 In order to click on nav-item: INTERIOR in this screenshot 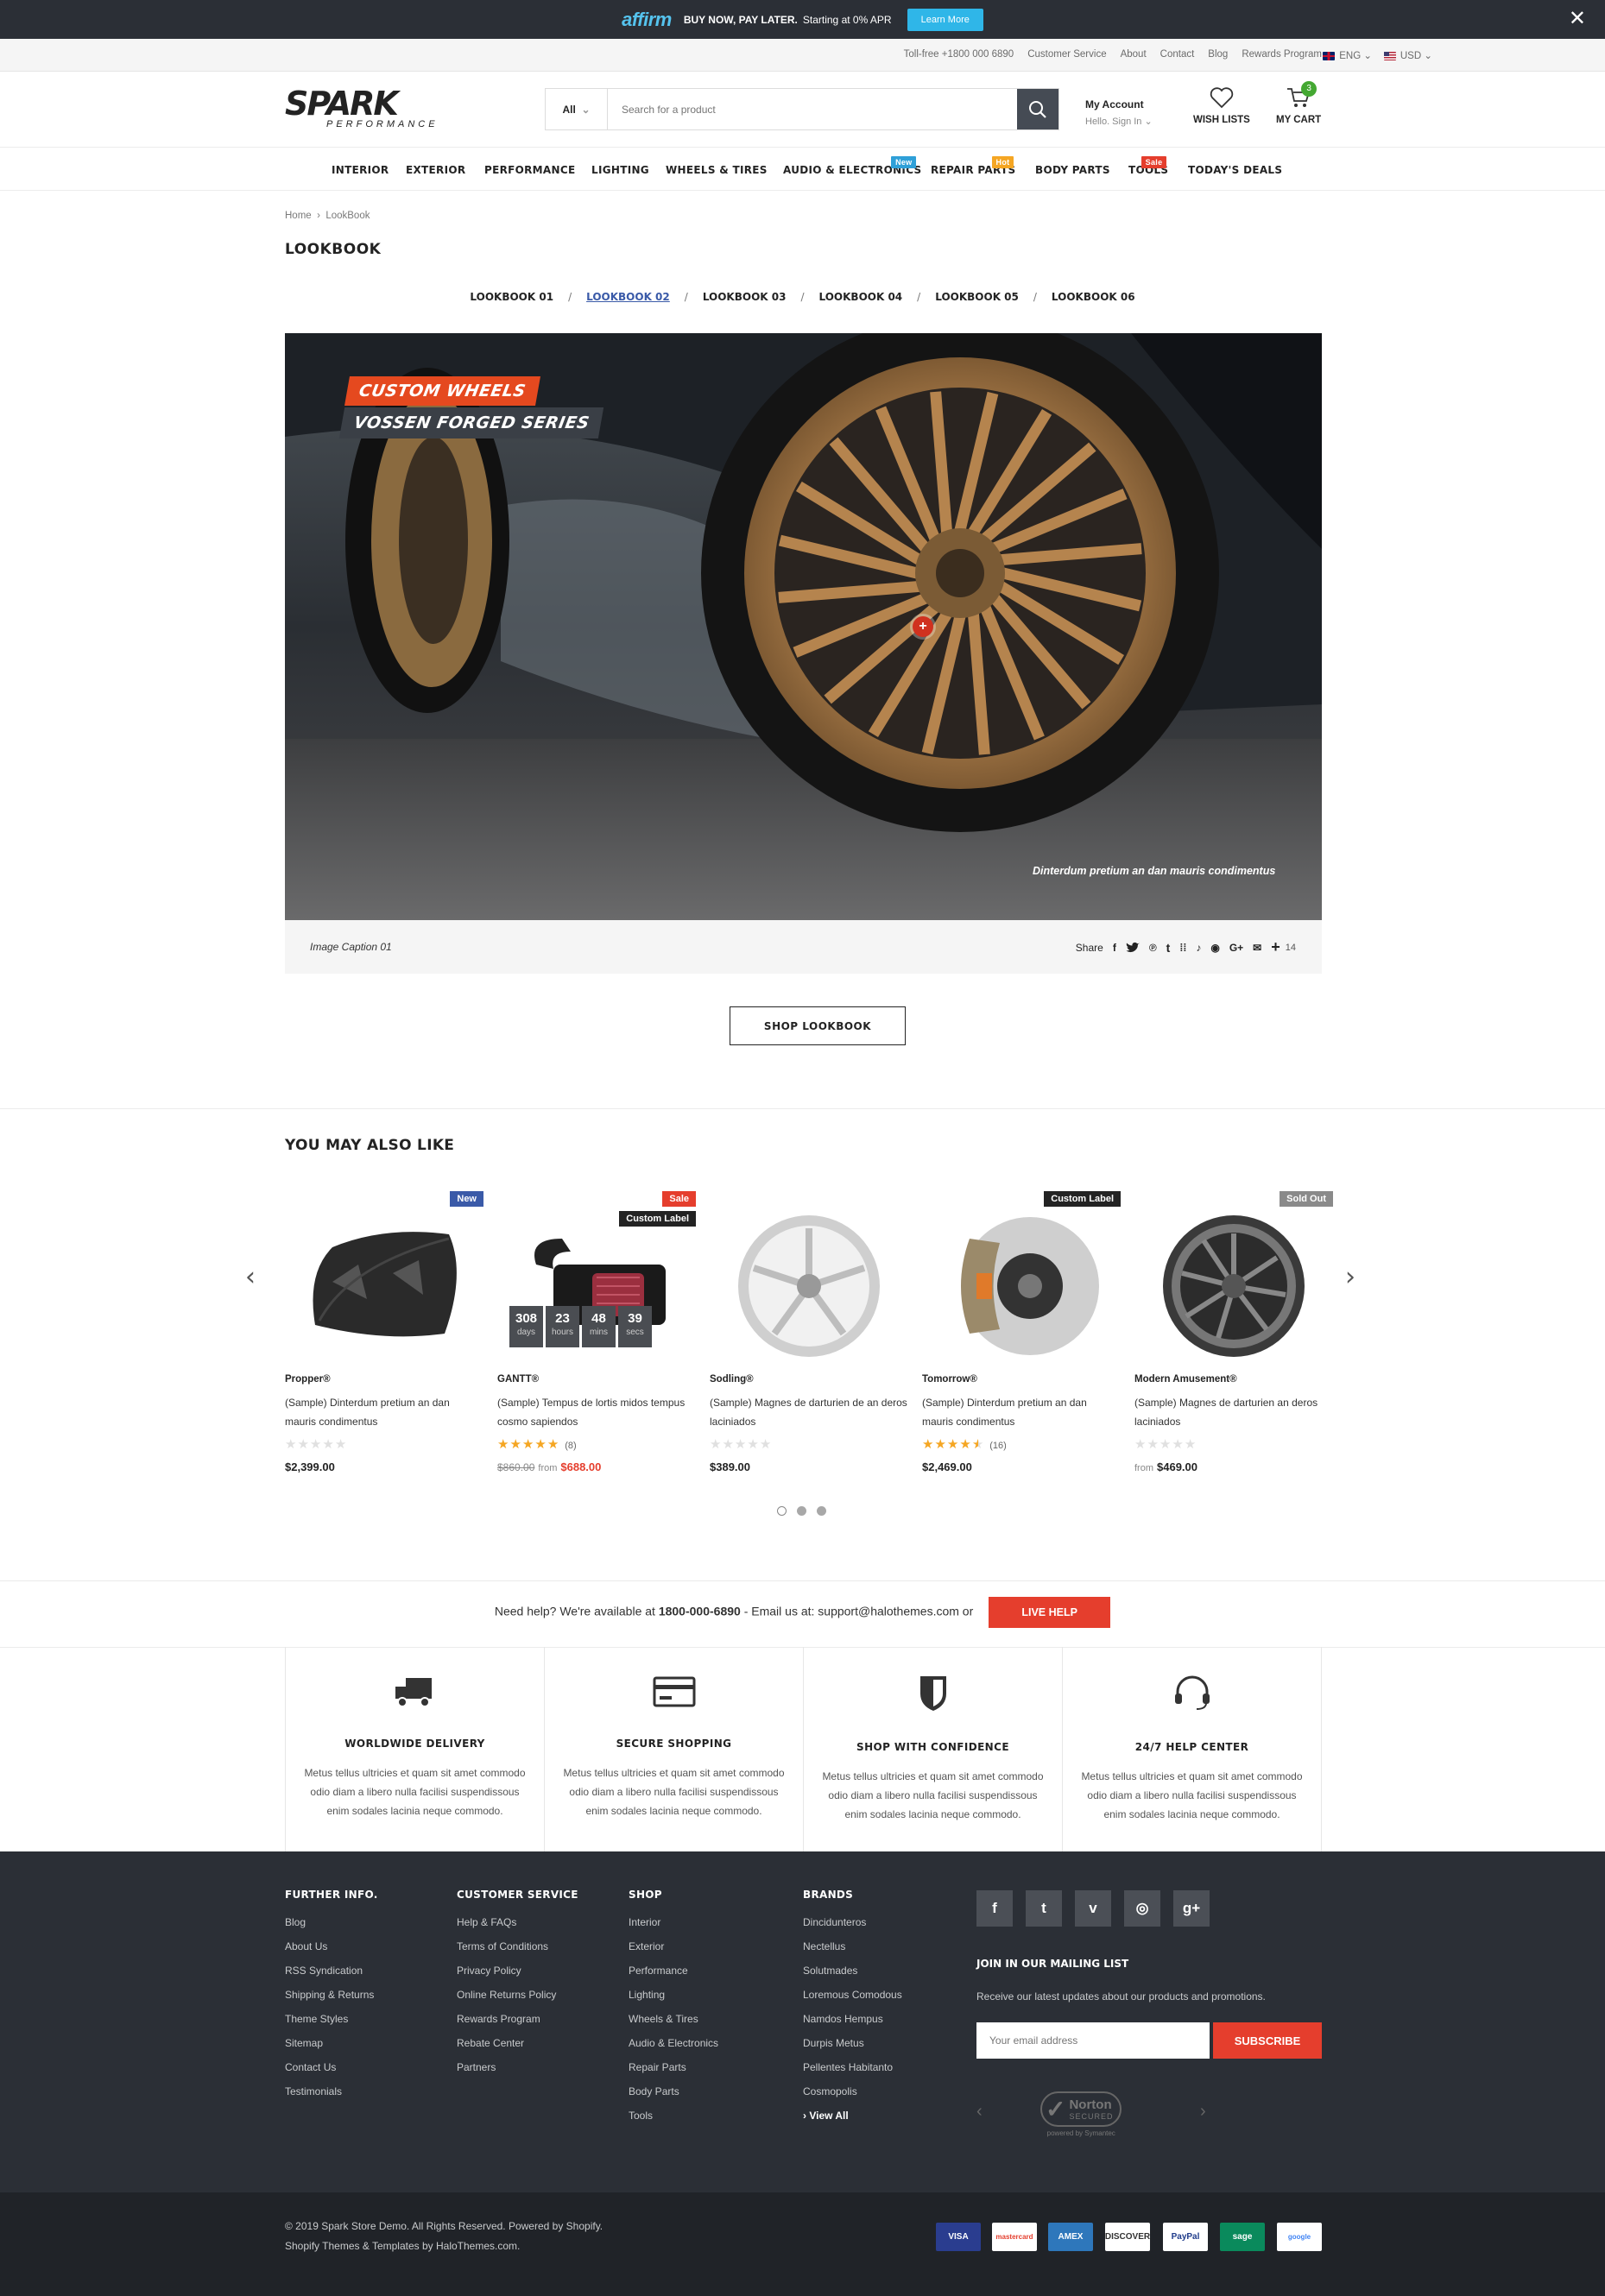, I will do `click(360, 170)`.